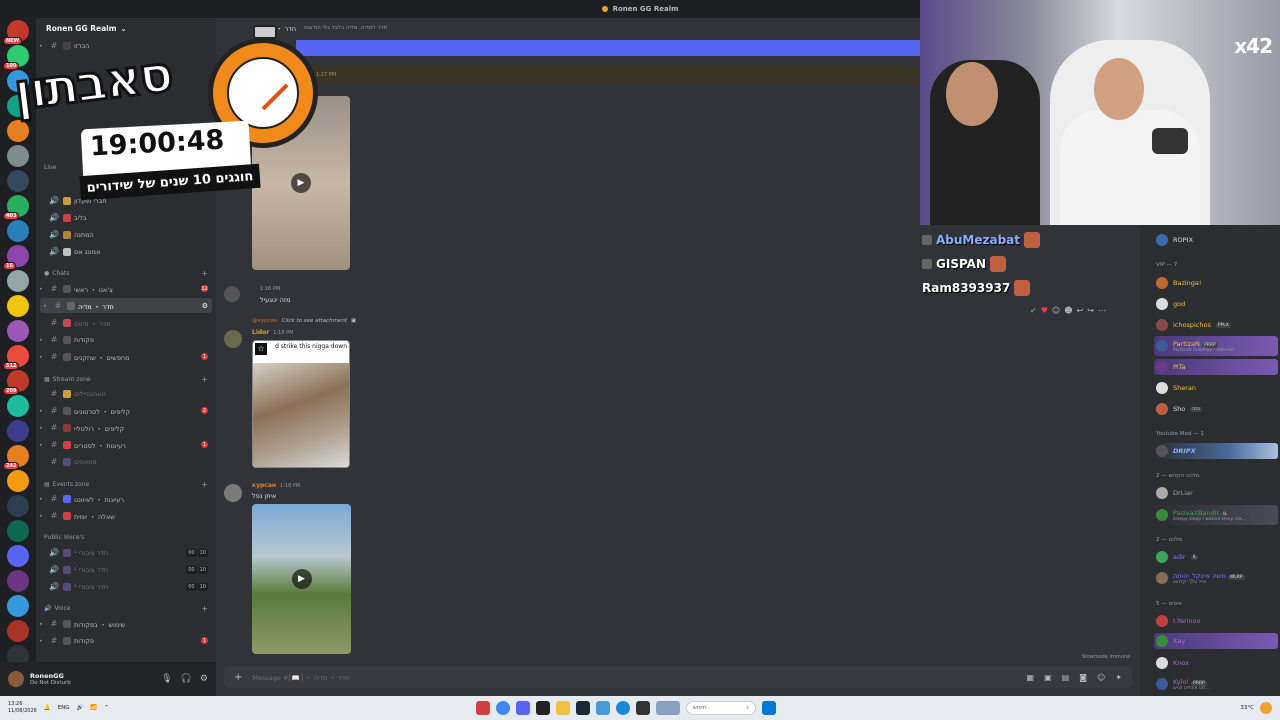 The height and width of the screenshot is (720, 1280). What do you see at coordinates (204, 679) in the screenshot?
I see `gear-icon: ⚙` at bounding box center [204, 679].